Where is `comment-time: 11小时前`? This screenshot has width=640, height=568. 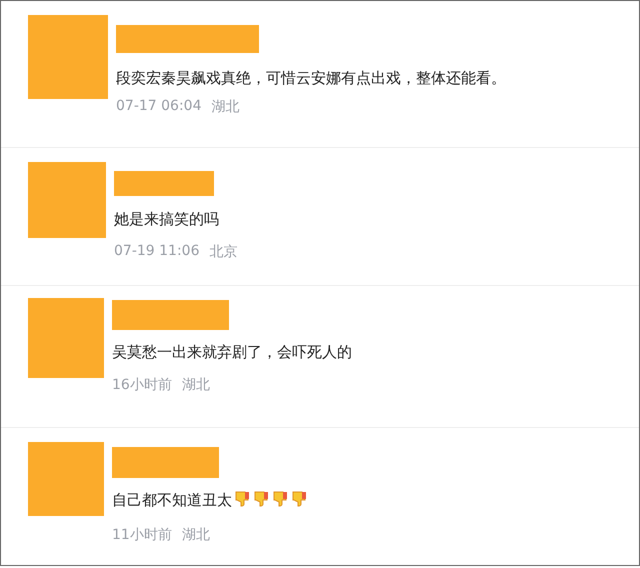 comment-time: 11小时前 is located at coordinates (142, 535).